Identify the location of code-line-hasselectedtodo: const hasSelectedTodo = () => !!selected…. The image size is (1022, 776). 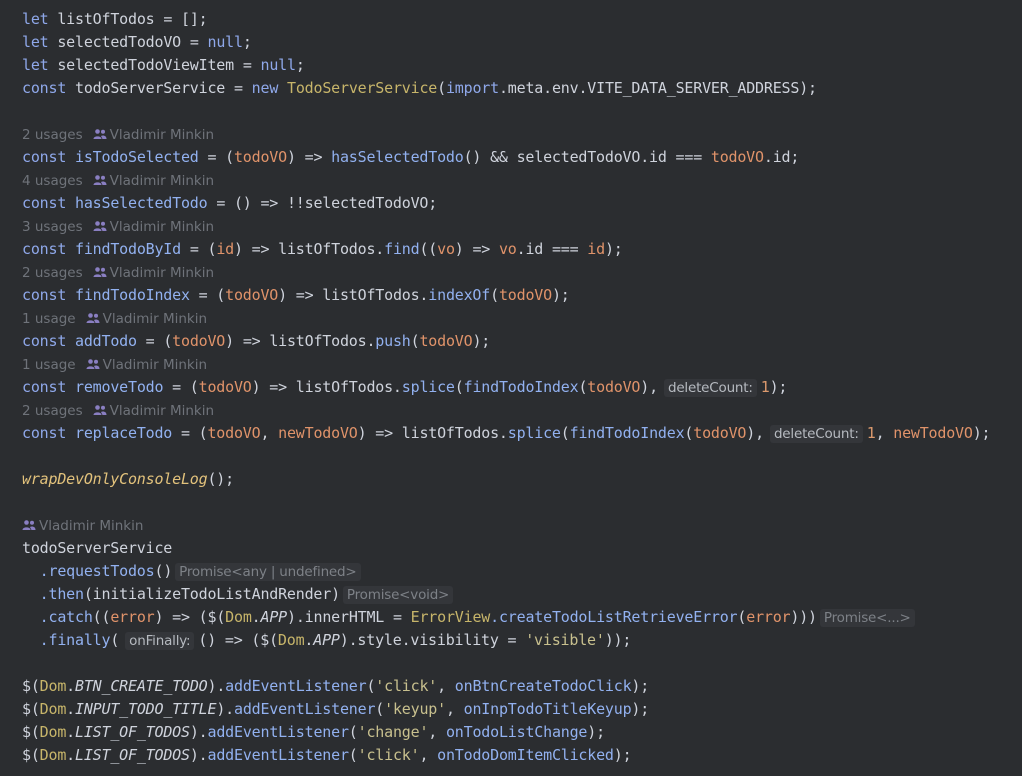
(229, 203).